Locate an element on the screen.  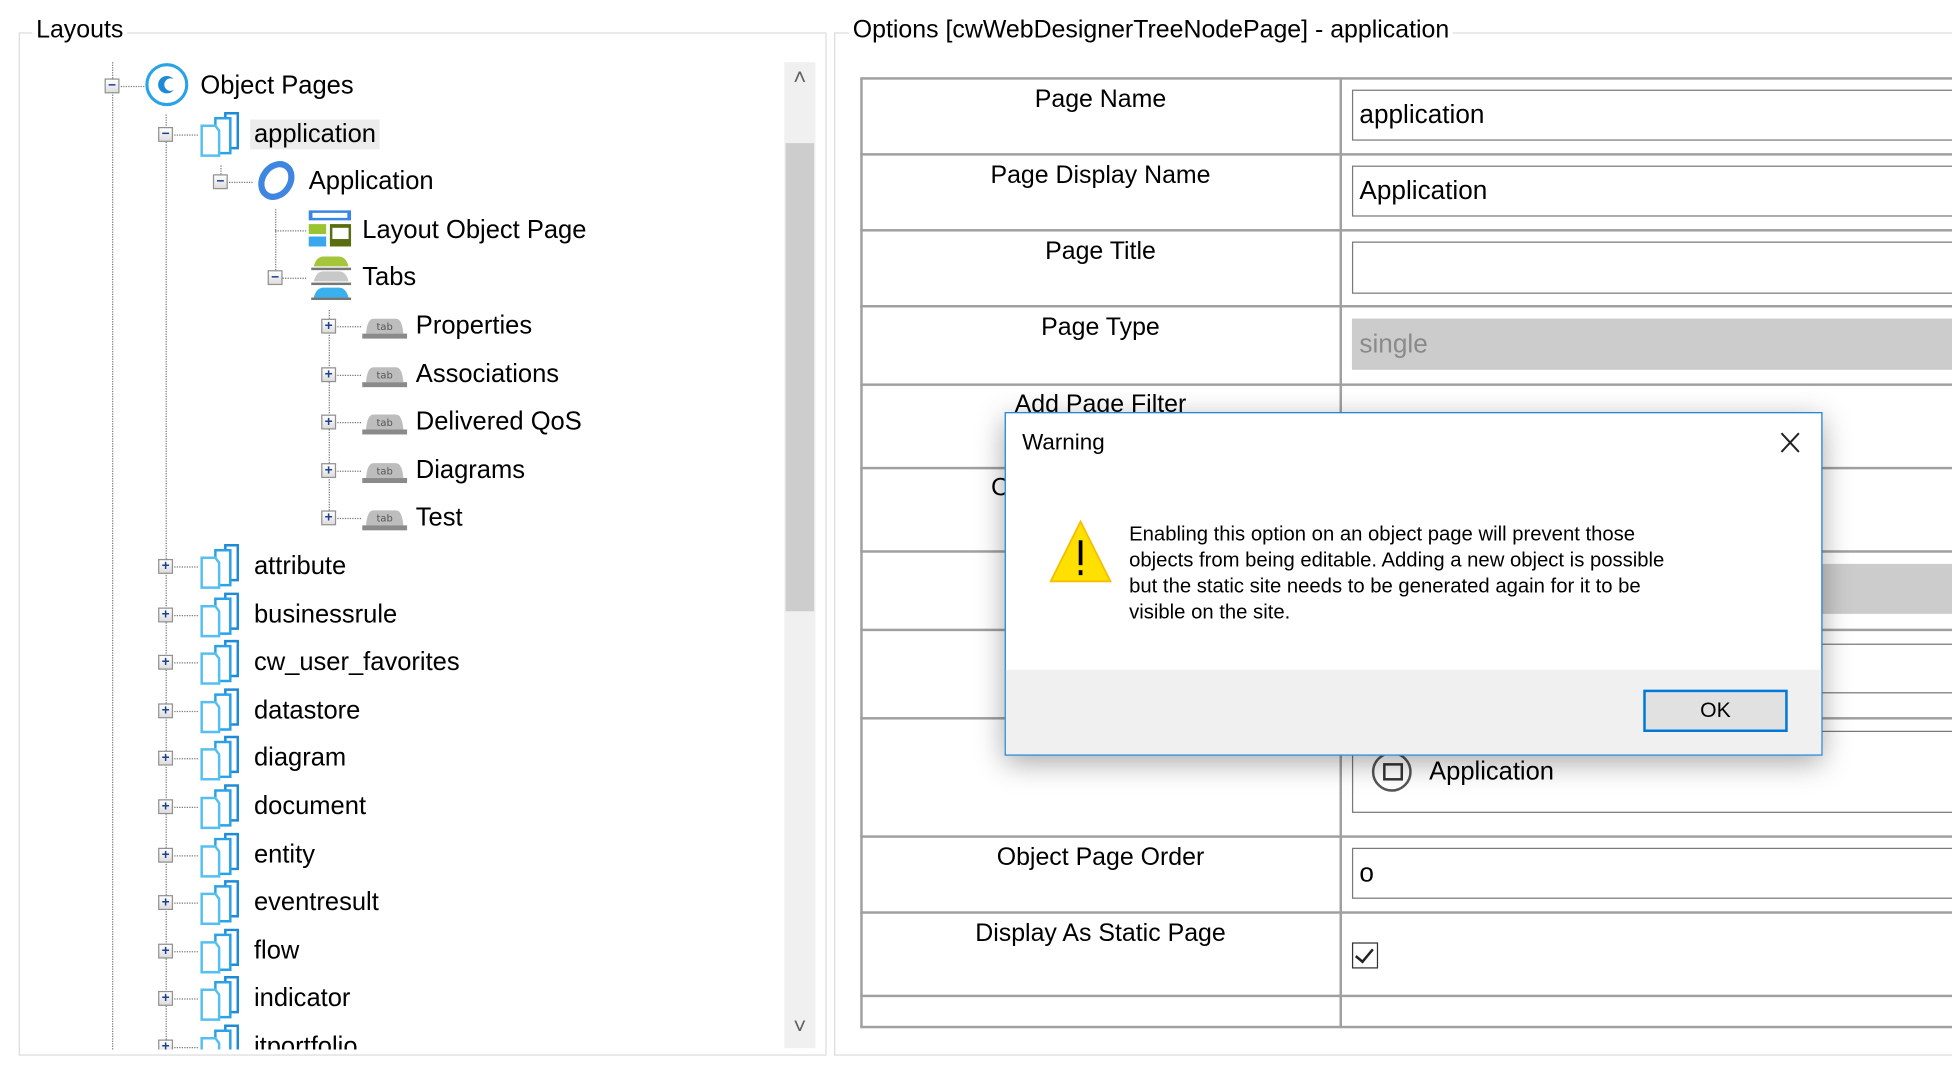
dialog-footer: OK is located at coordinates (1413, 712).